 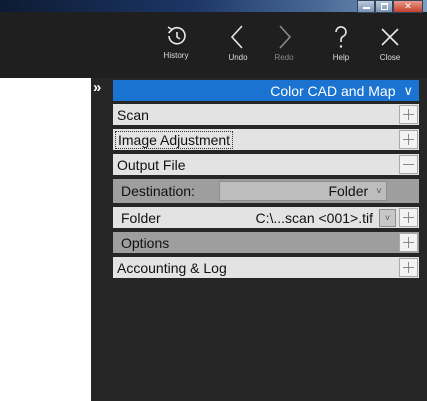 I want to click on section-output-file: Output File, so click(x=266, y=164).